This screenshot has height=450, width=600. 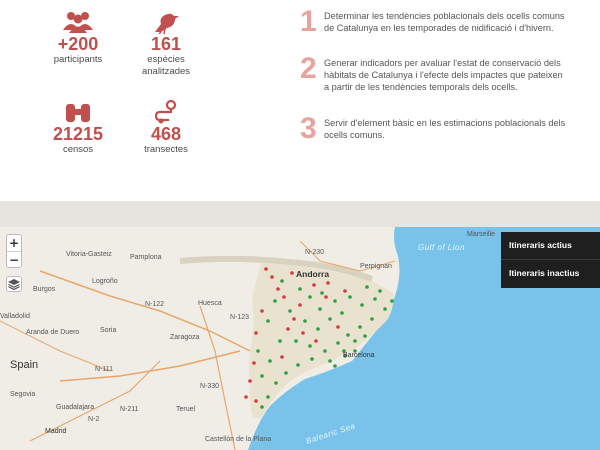 I want to click on bird-icon, so click(x=167, y=23).